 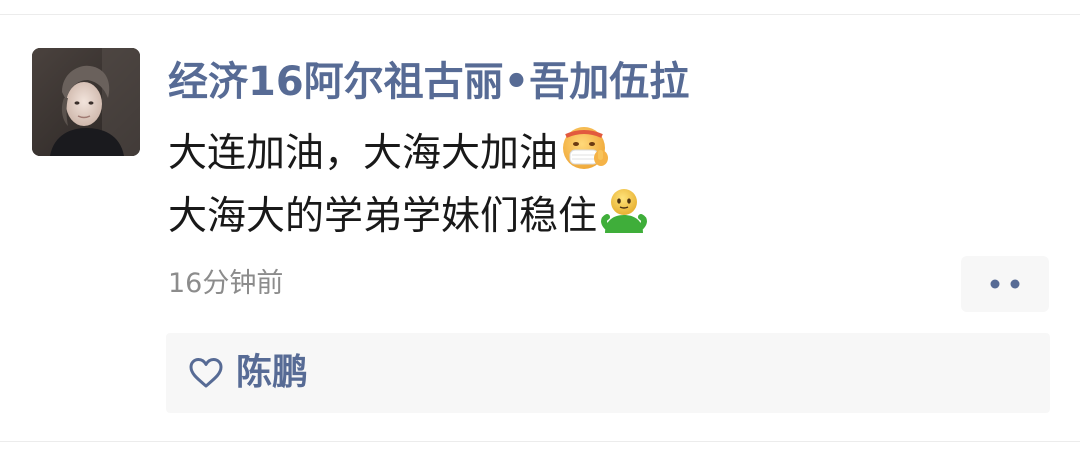 I want to click on likes-panel: 陈鹏, so click(x=608, y=373).